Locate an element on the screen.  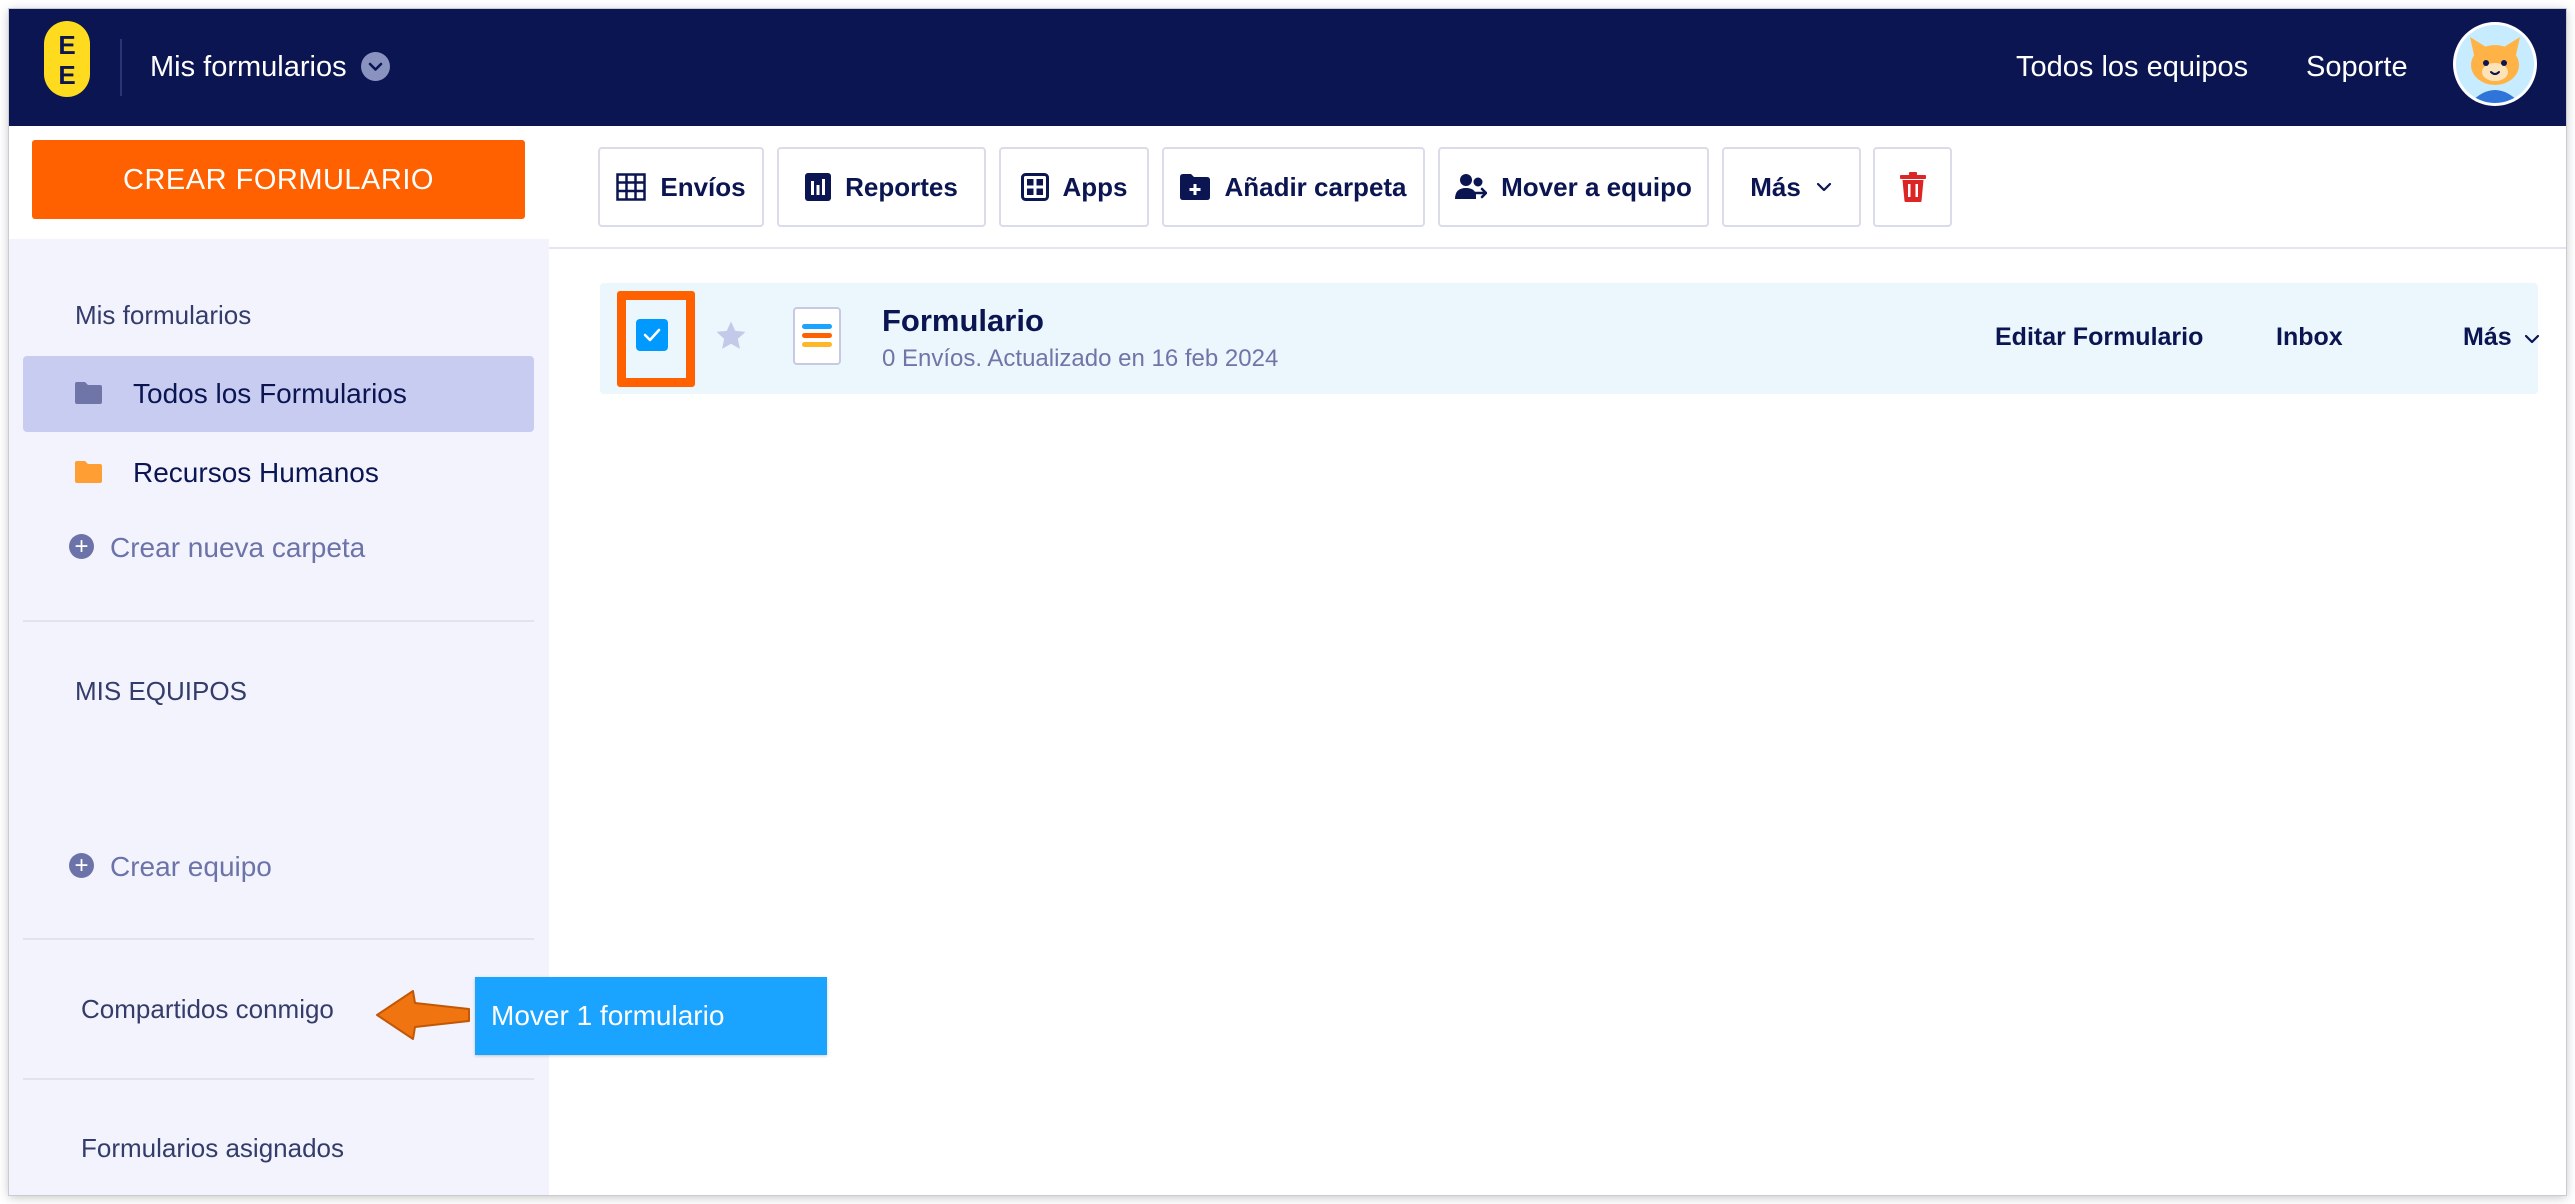
add-folder-button: Añadir carpeta is located at coordinates (1293, 187).